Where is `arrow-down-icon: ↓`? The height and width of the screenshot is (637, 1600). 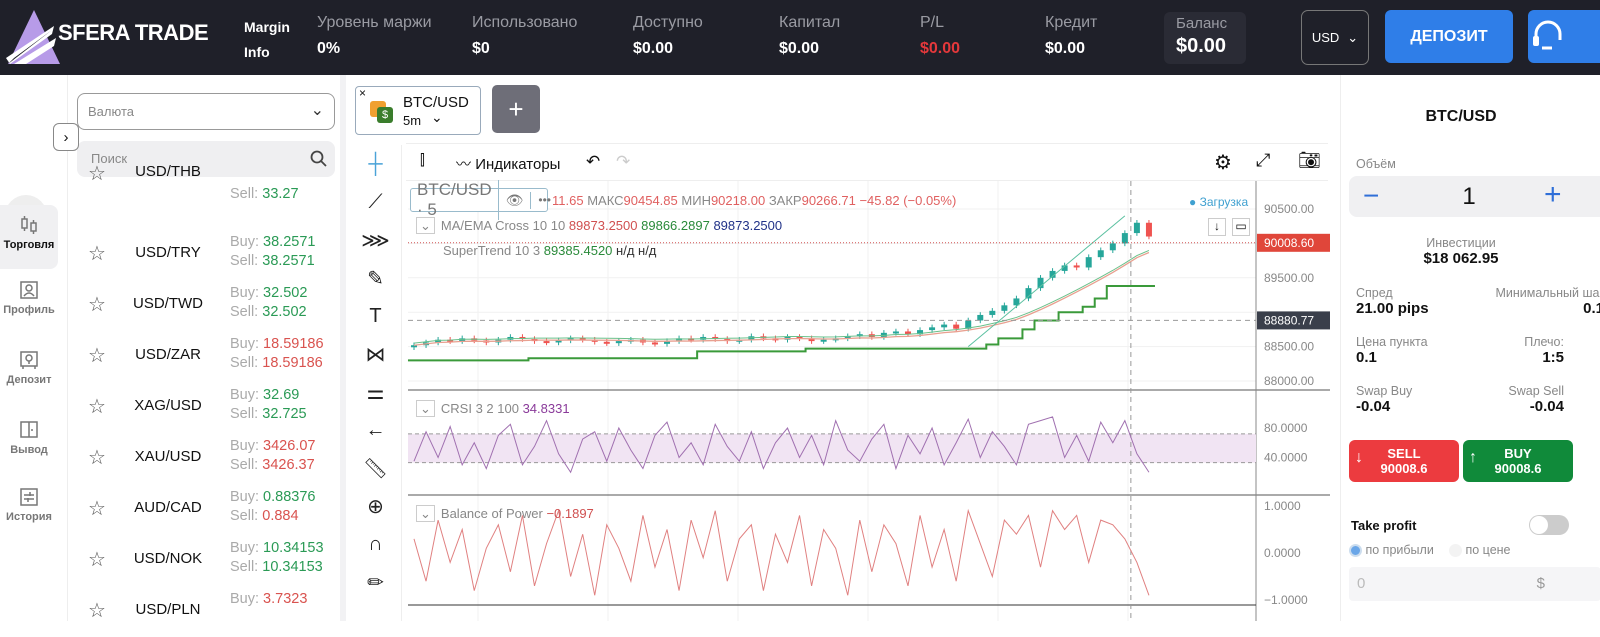
arrow-down-icon: ↓ is located at coordinates (1359, 457).